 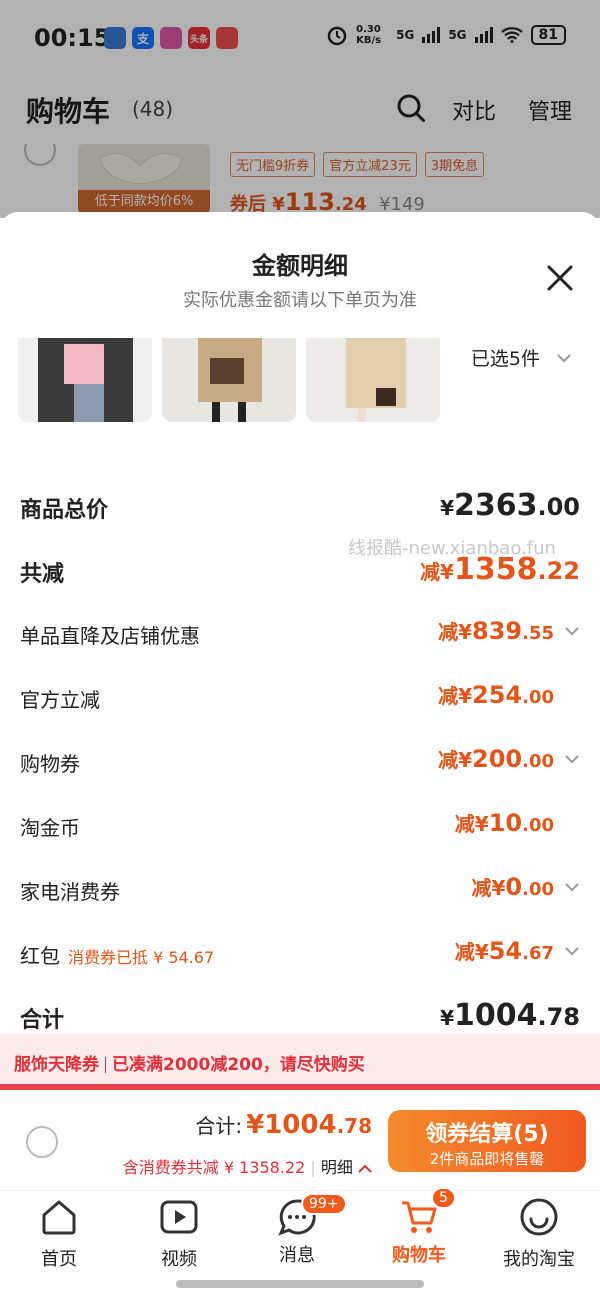 What do you see at coordinates (443, 1198) in the screenshot?
I see `cart-badge: 5` at bounding box center [443, 1198].